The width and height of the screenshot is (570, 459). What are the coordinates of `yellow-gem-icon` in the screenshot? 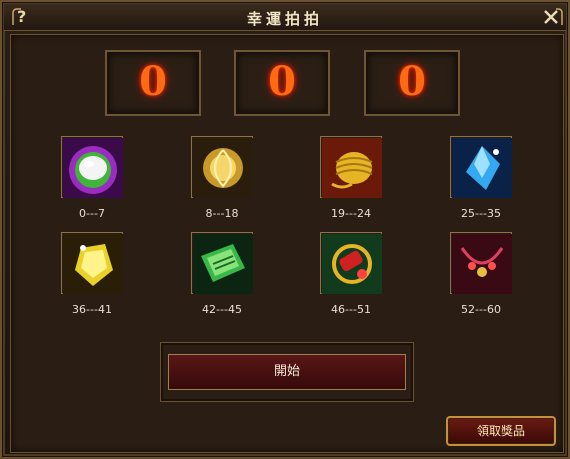 It's located at (93, 264).